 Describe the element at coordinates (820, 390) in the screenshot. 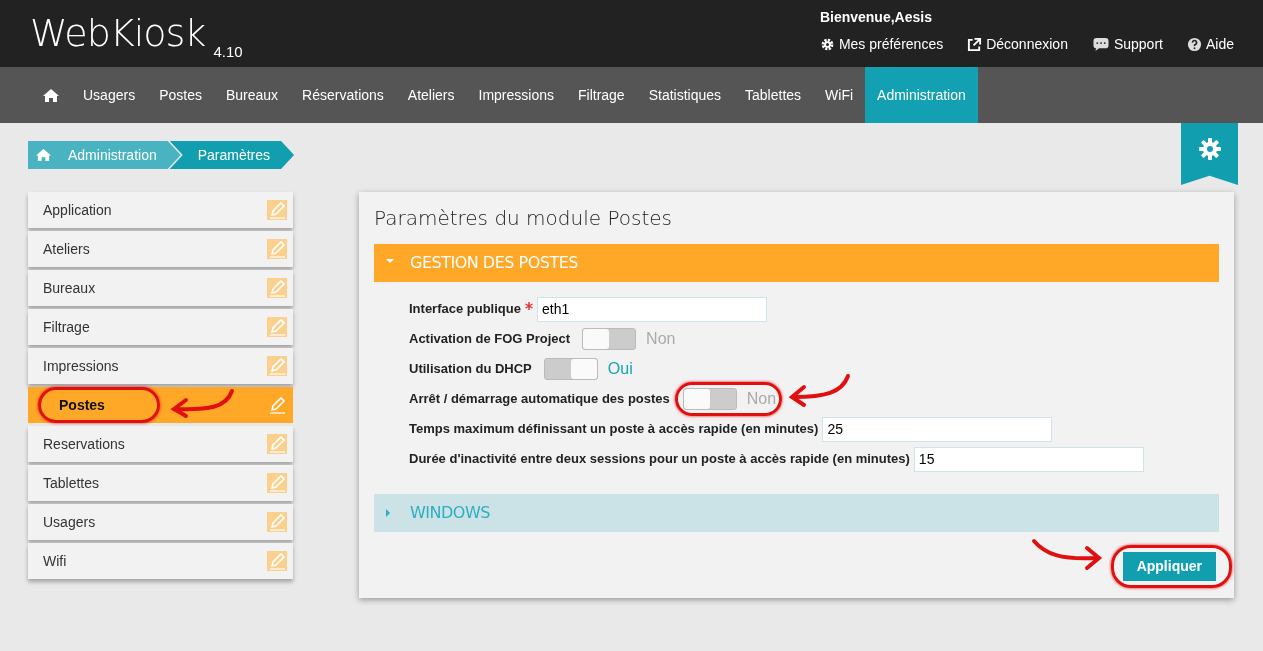

I see `annotation-arrow` at that location.